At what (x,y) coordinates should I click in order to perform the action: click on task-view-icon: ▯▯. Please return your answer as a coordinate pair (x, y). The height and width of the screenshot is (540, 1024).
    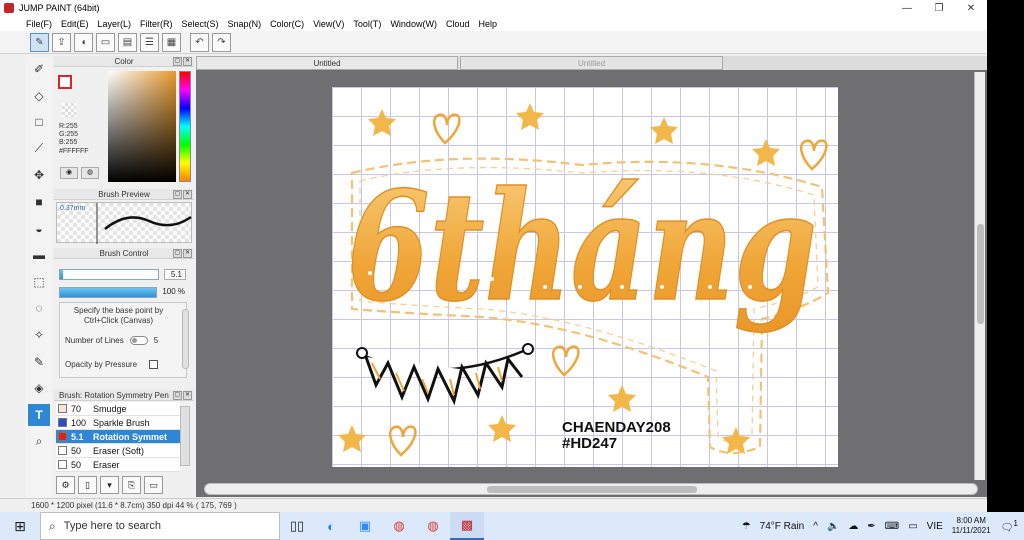
    Looking at the image, I should click on (297, 526).